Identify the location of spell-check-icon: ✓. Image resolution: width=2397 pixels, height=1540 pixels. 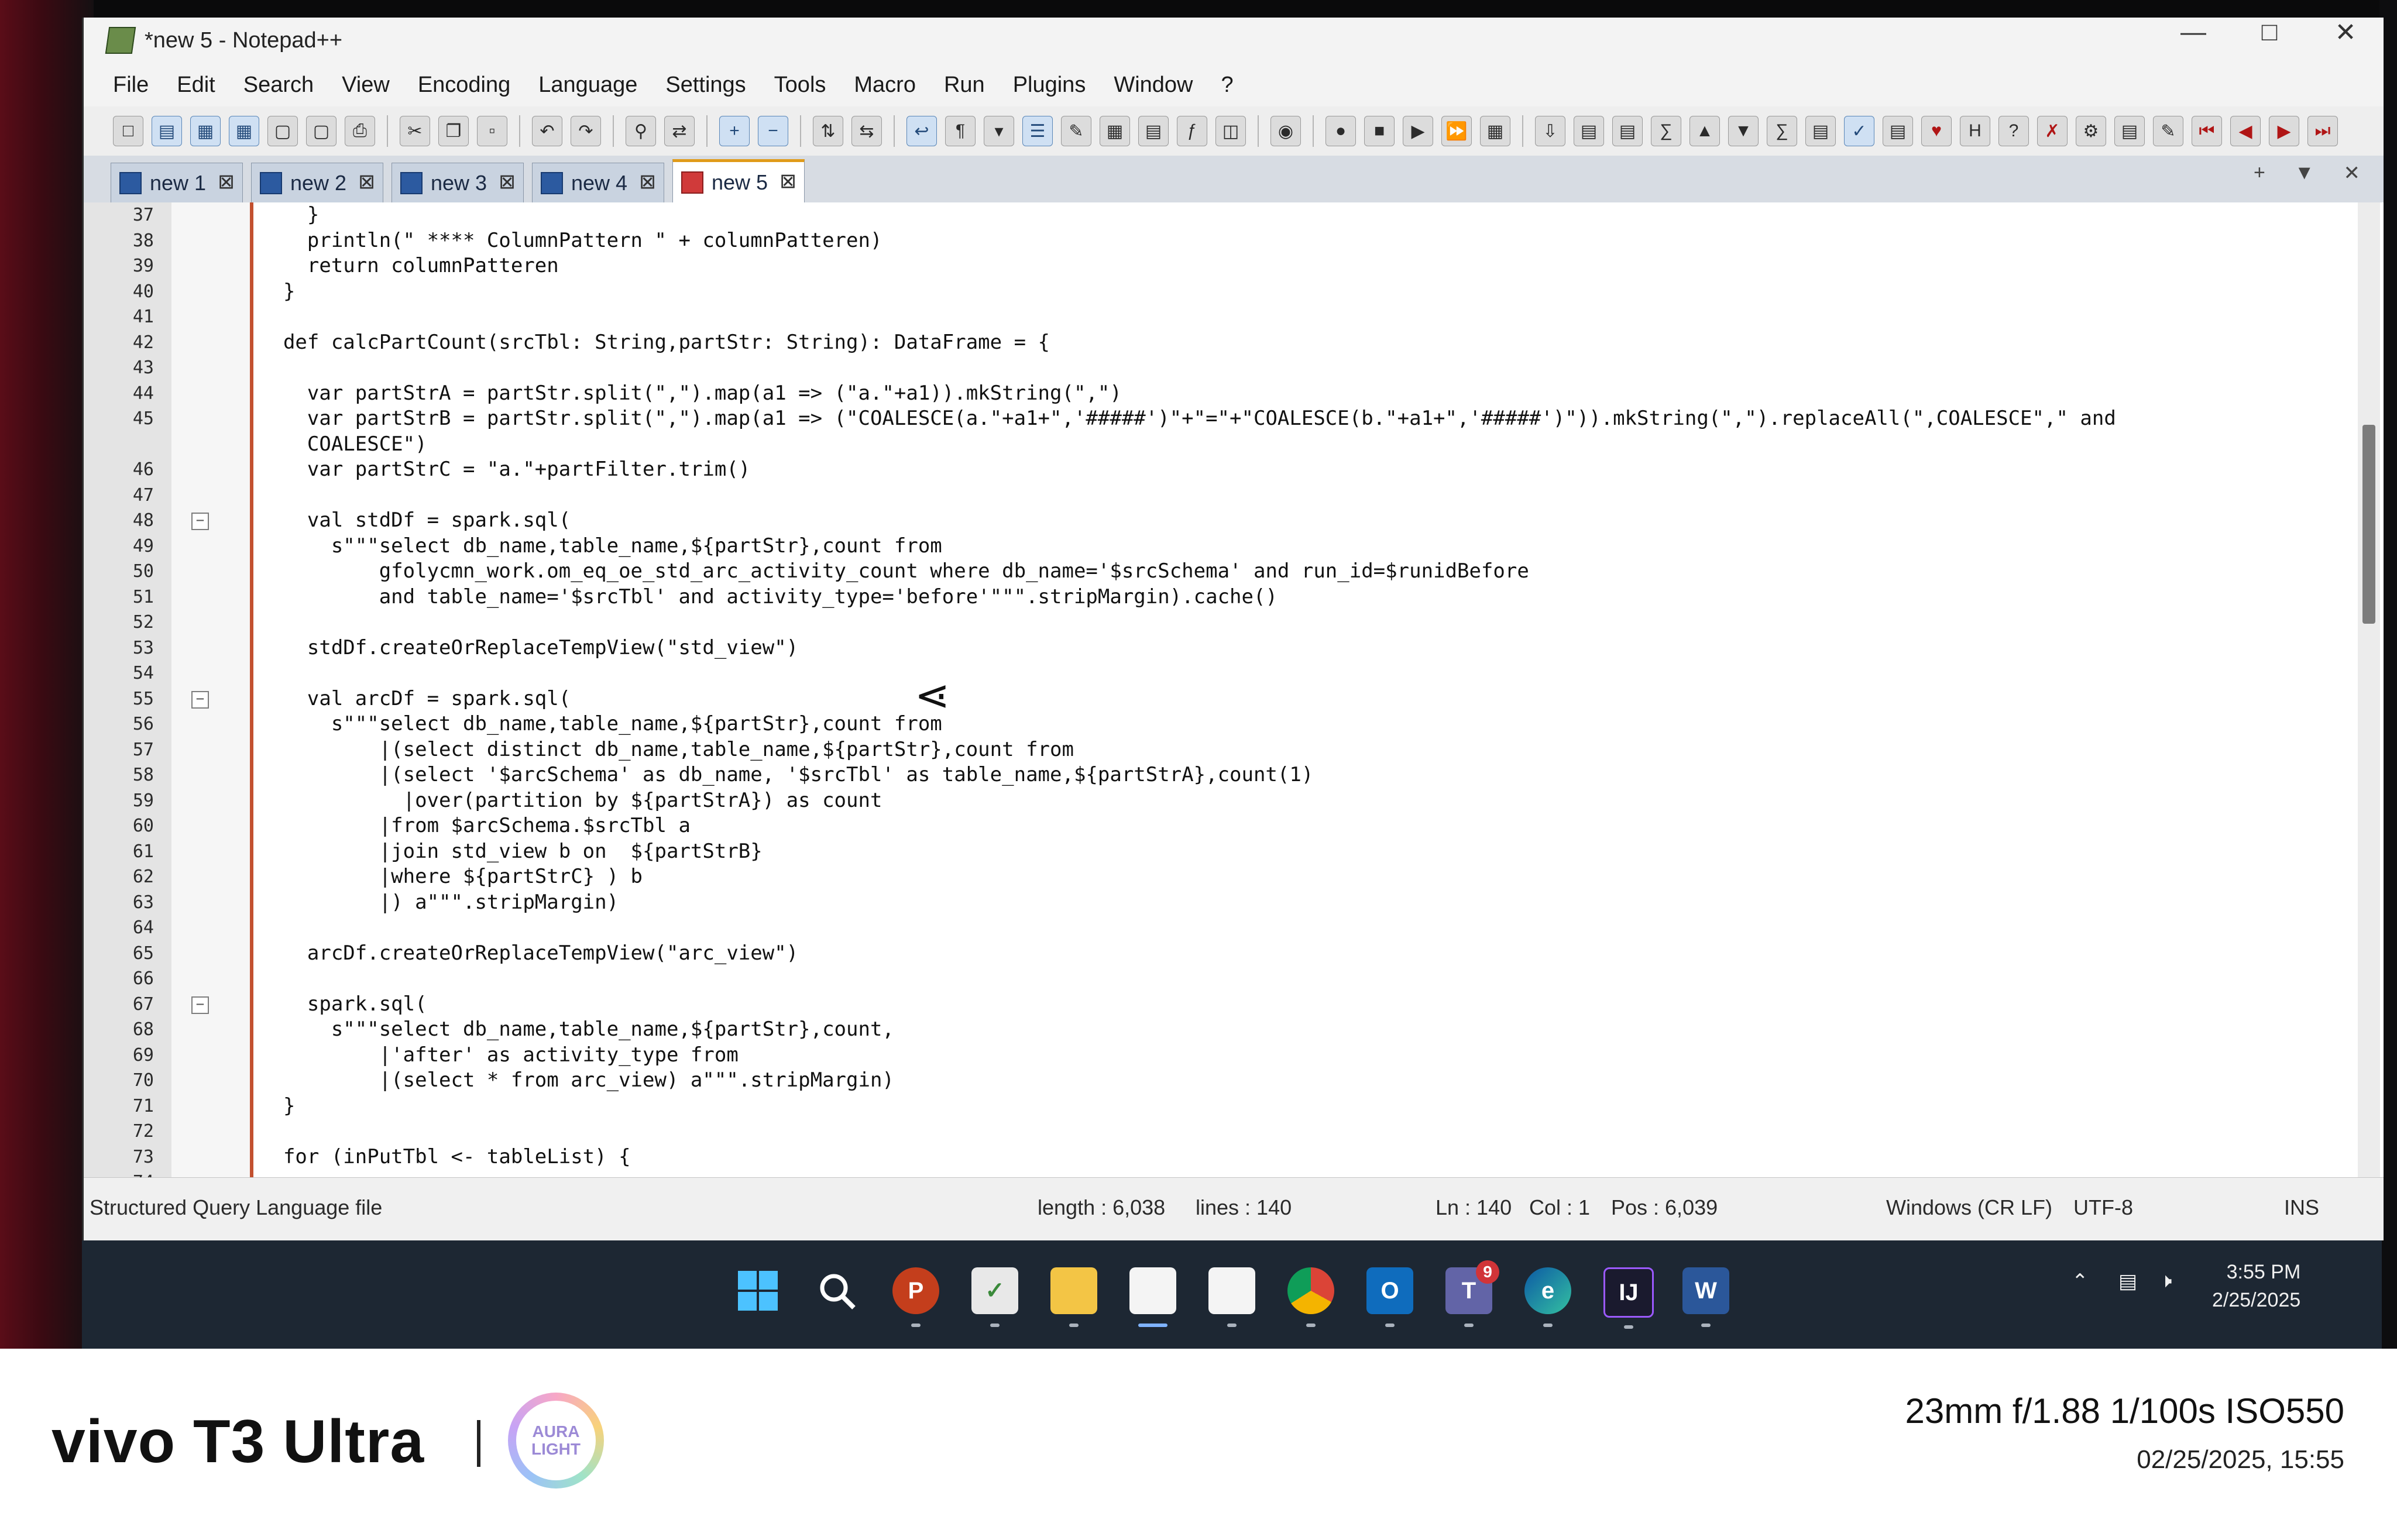
(1859, 131).